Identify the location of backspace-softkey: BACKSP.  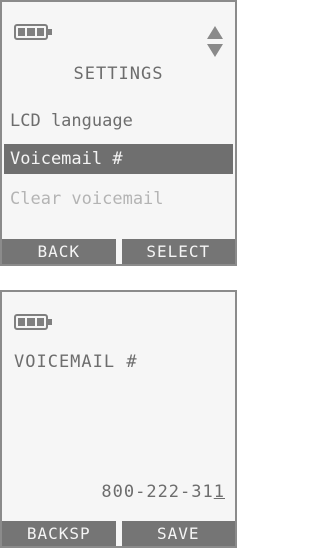
(59, 533).